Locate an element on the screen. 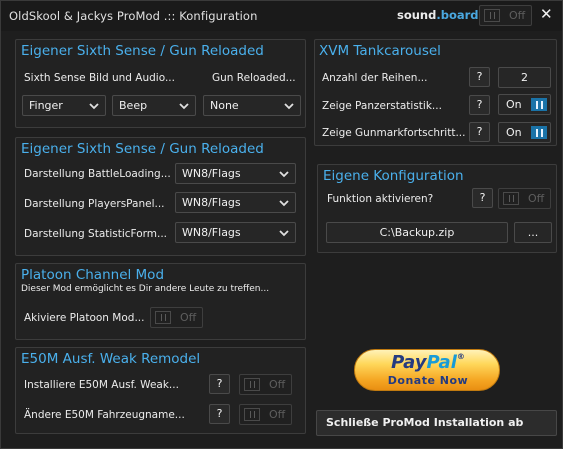  display-group-title: Eigener Sixth Sense / Gun Reloaded is located at coordinates (142, 149).